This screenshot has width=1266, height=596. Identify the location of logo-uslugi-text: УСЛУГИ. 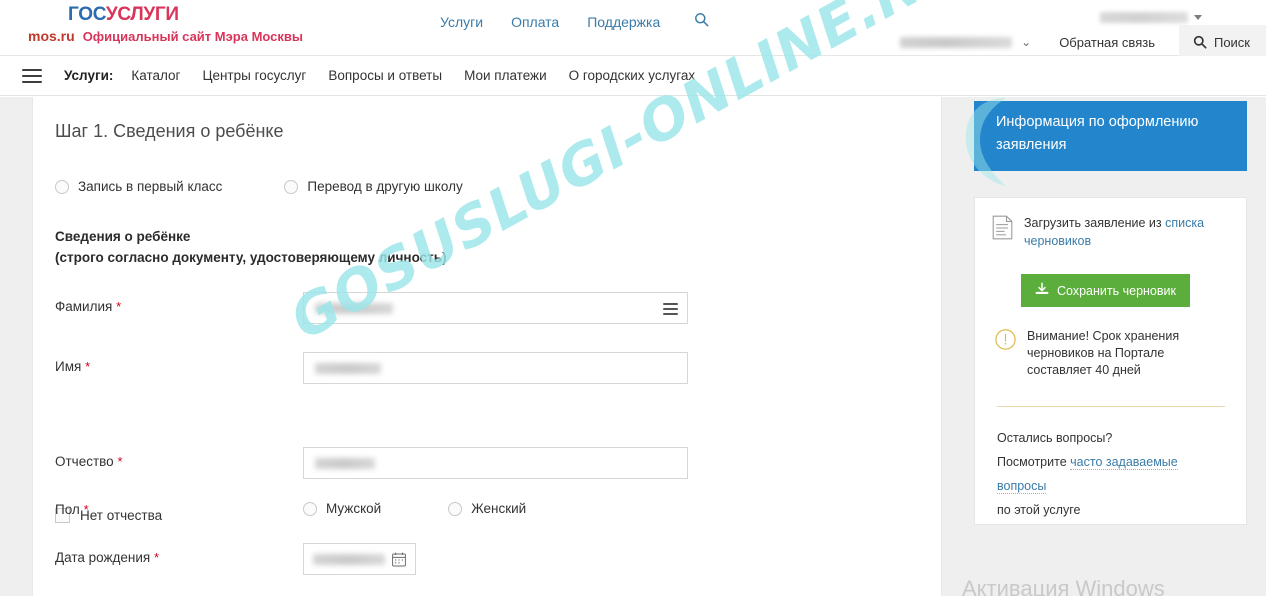
(142, 14).